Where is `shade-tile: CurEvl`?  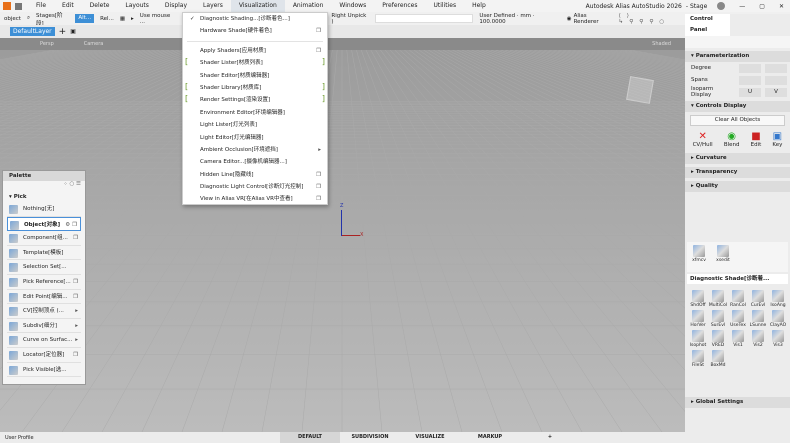 shade-tile: CurEvl is located at coordinates (758, 299).